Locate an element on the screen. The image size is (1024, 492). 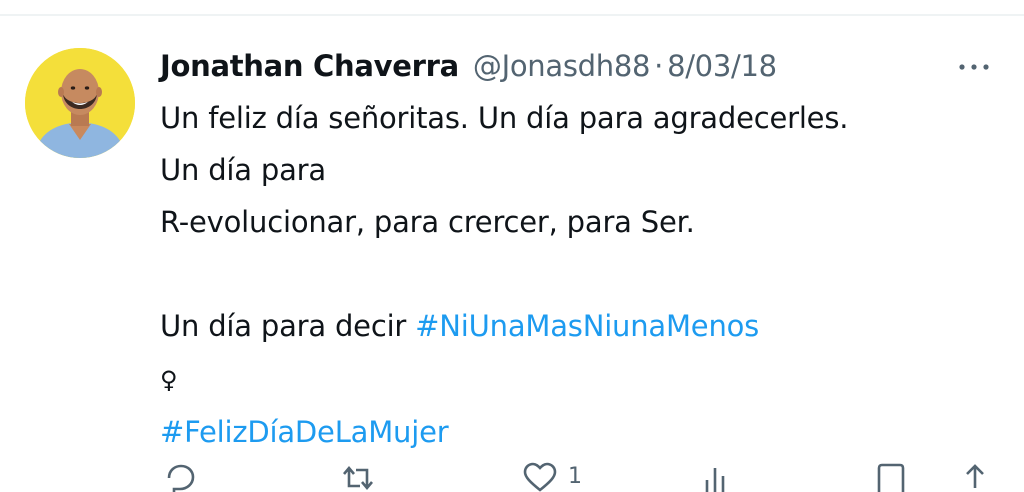
like-icon is located at coordinates (540, 477).